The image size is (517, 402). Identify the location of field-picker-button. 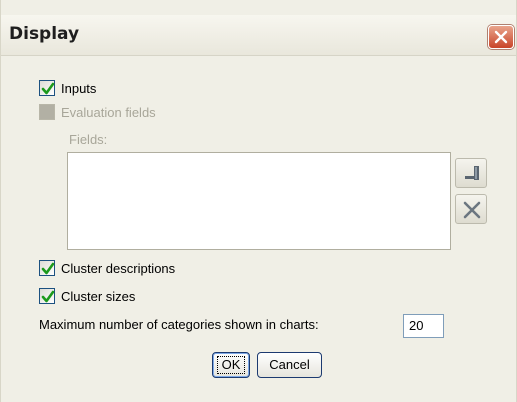
(471, 173).